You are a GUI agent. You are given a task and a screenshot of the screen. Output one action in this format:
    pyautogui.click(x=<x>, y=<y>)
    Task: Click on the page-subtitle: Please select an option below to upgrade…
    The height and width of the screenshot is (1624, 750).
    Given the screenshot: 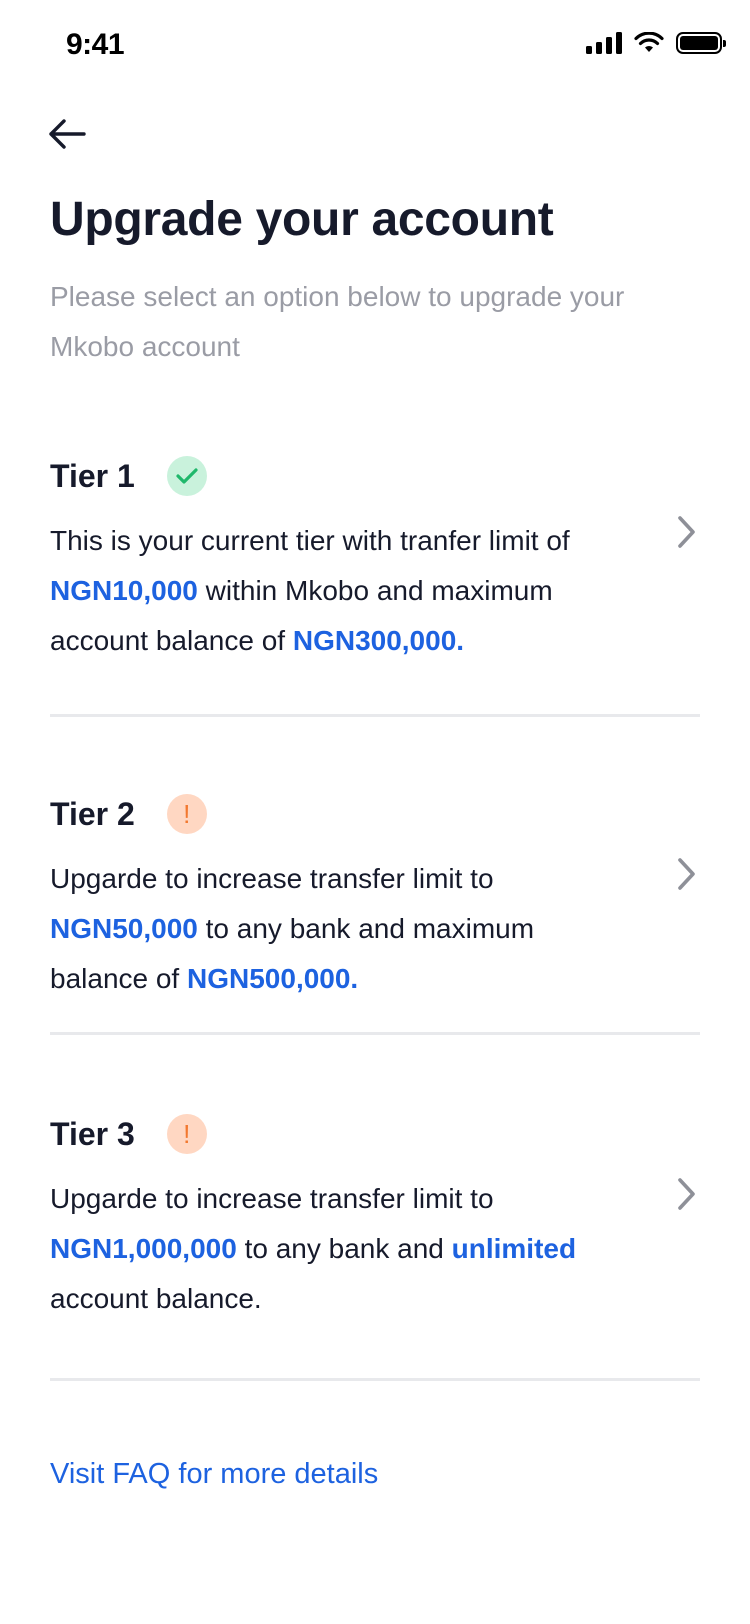 What is the action you would take?
    pyautogui.click(x=337, y=321)
    